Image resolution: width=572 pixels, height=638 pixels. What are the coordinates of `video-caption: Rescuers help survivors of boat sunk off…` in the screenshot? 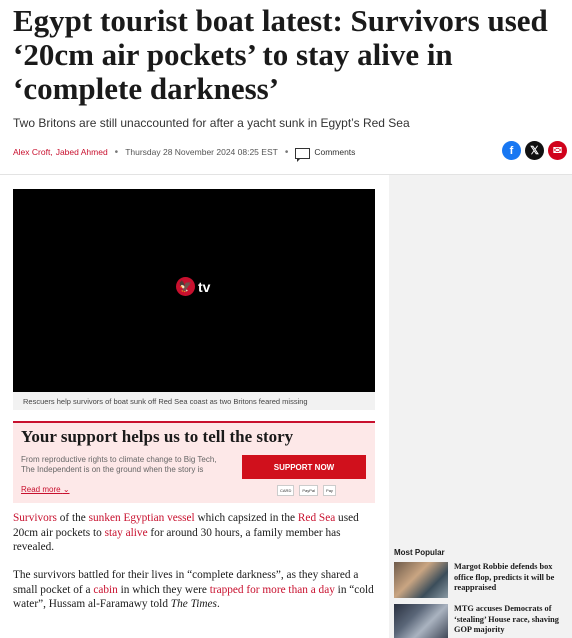 It's located at (194, 401).